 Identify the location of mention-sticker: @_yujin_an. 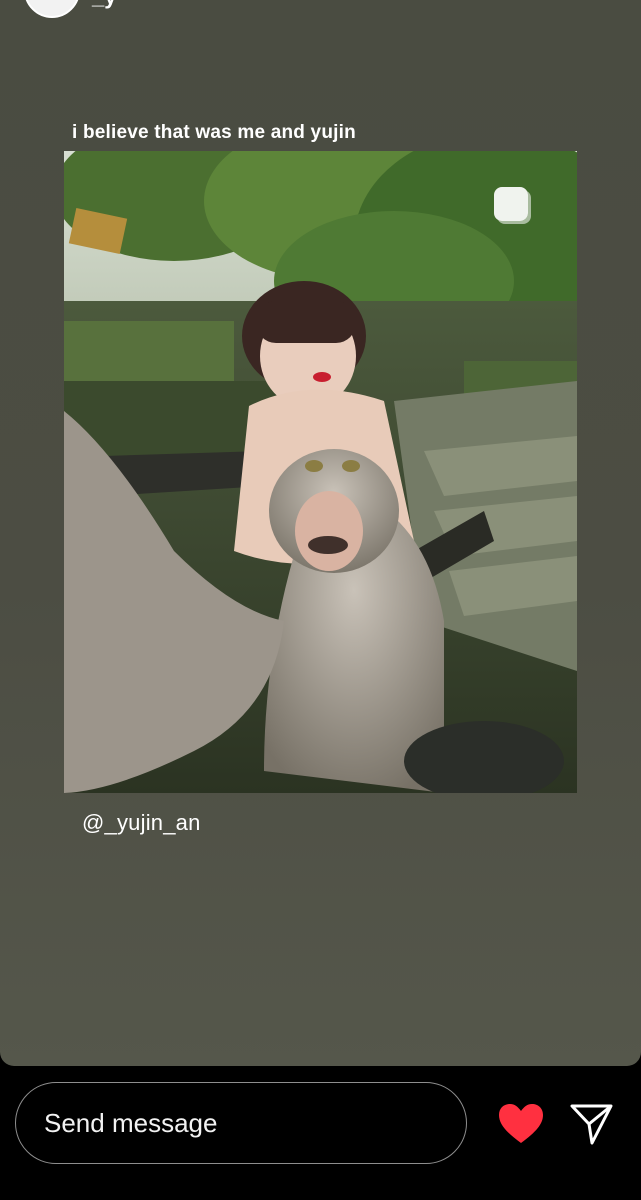
(141, 823).